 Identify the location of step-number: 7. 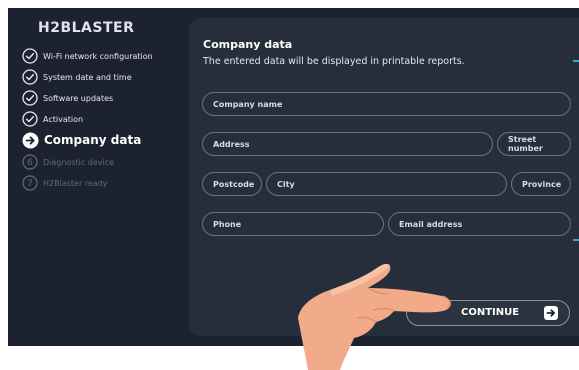
(30, 184).